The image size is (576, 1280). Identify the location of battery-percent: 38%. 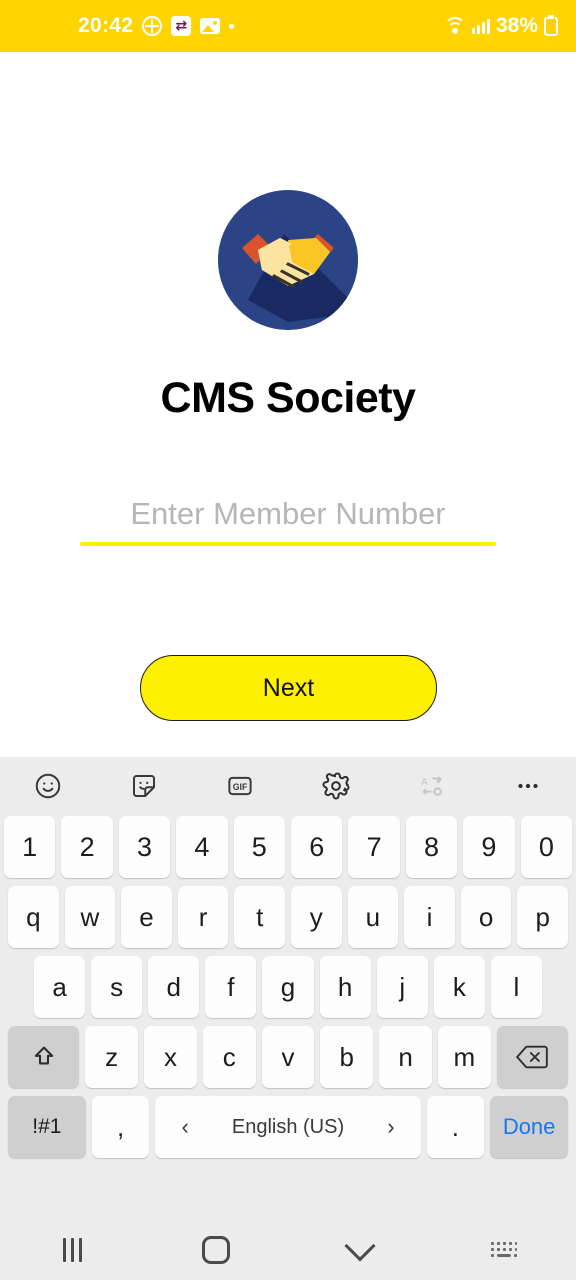
(516, 25).